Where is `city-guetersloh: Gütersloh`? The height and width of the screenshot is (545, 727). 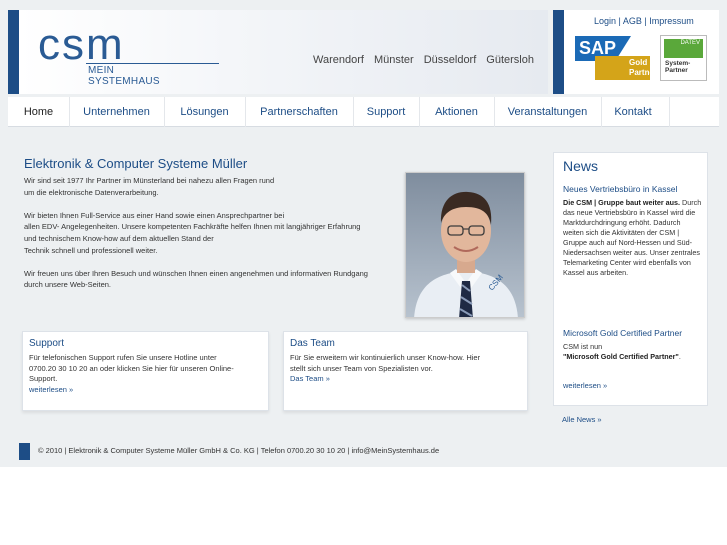 city-guetersloh: Gütersloh is located at coordinates (510, 60).